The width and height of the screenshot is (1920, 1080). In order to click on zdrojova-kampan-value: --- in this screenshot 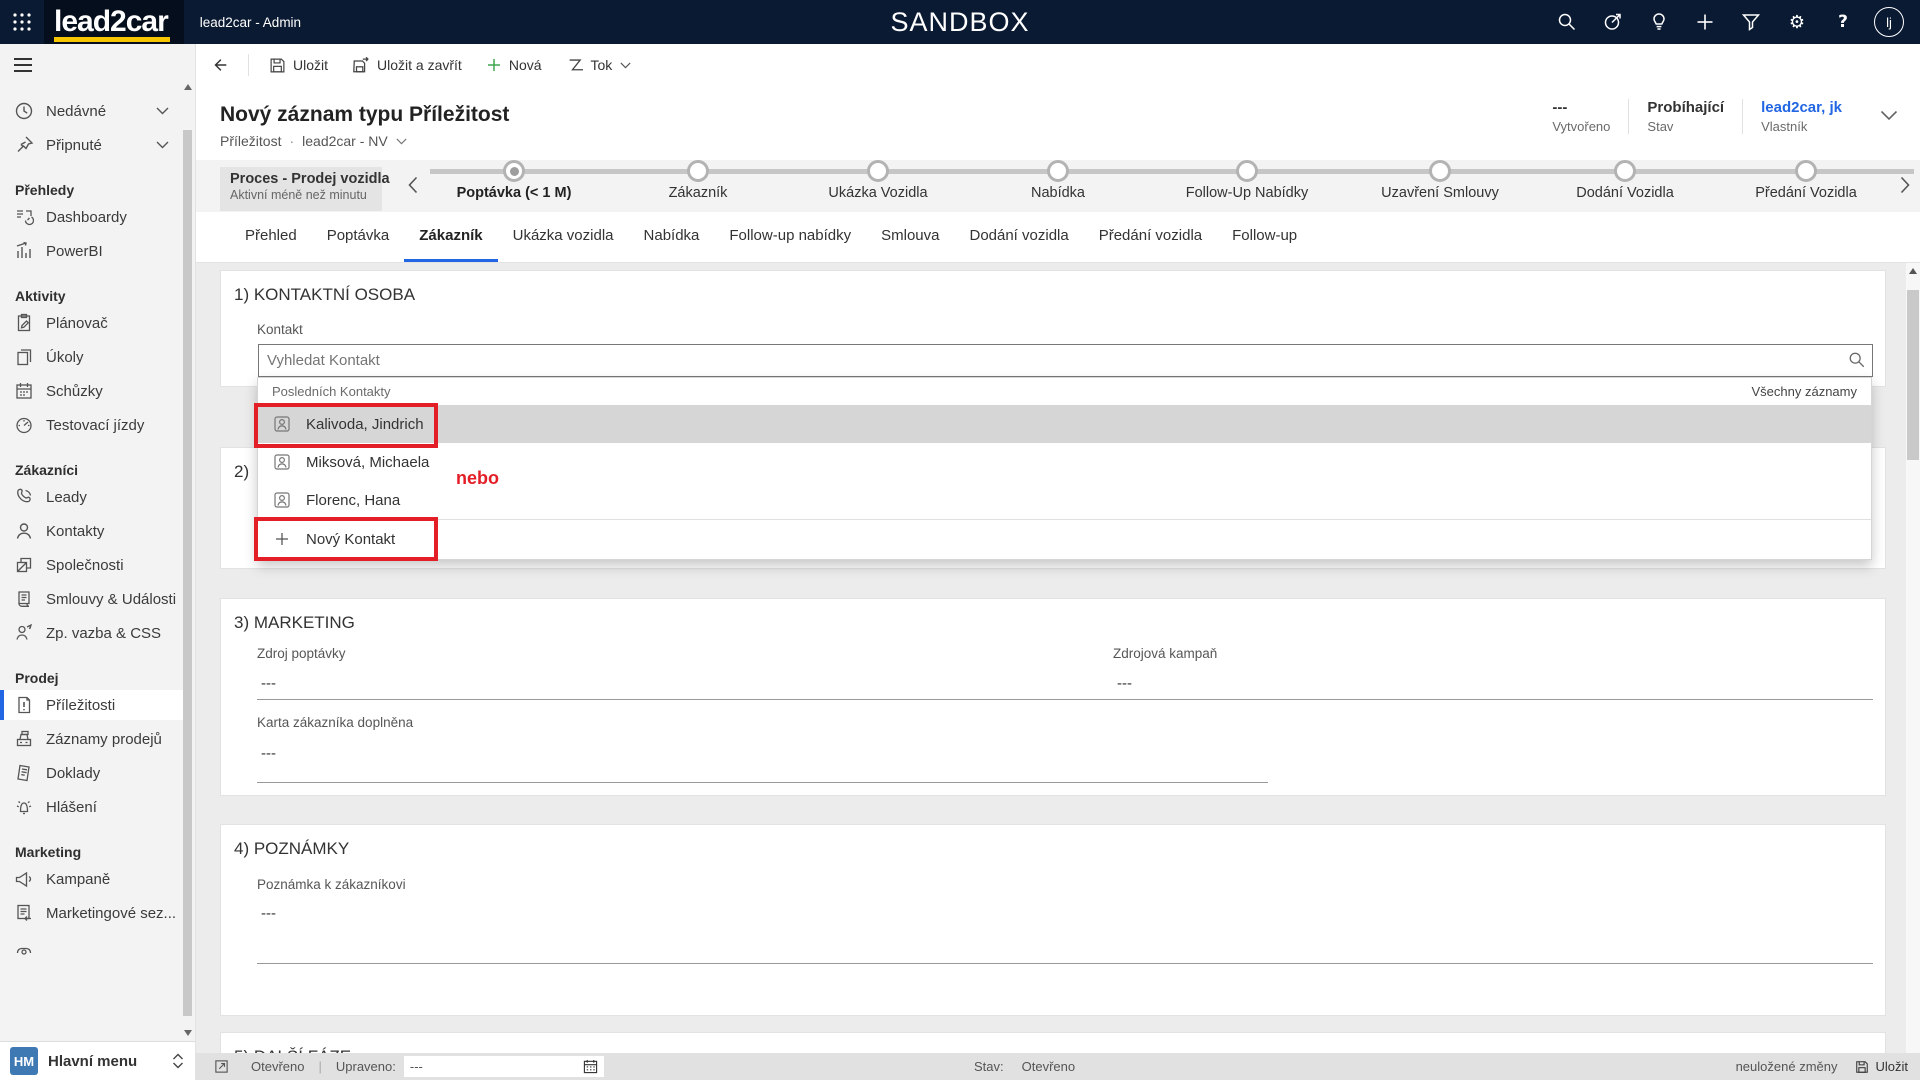, I will do `click(1124, 683)`.